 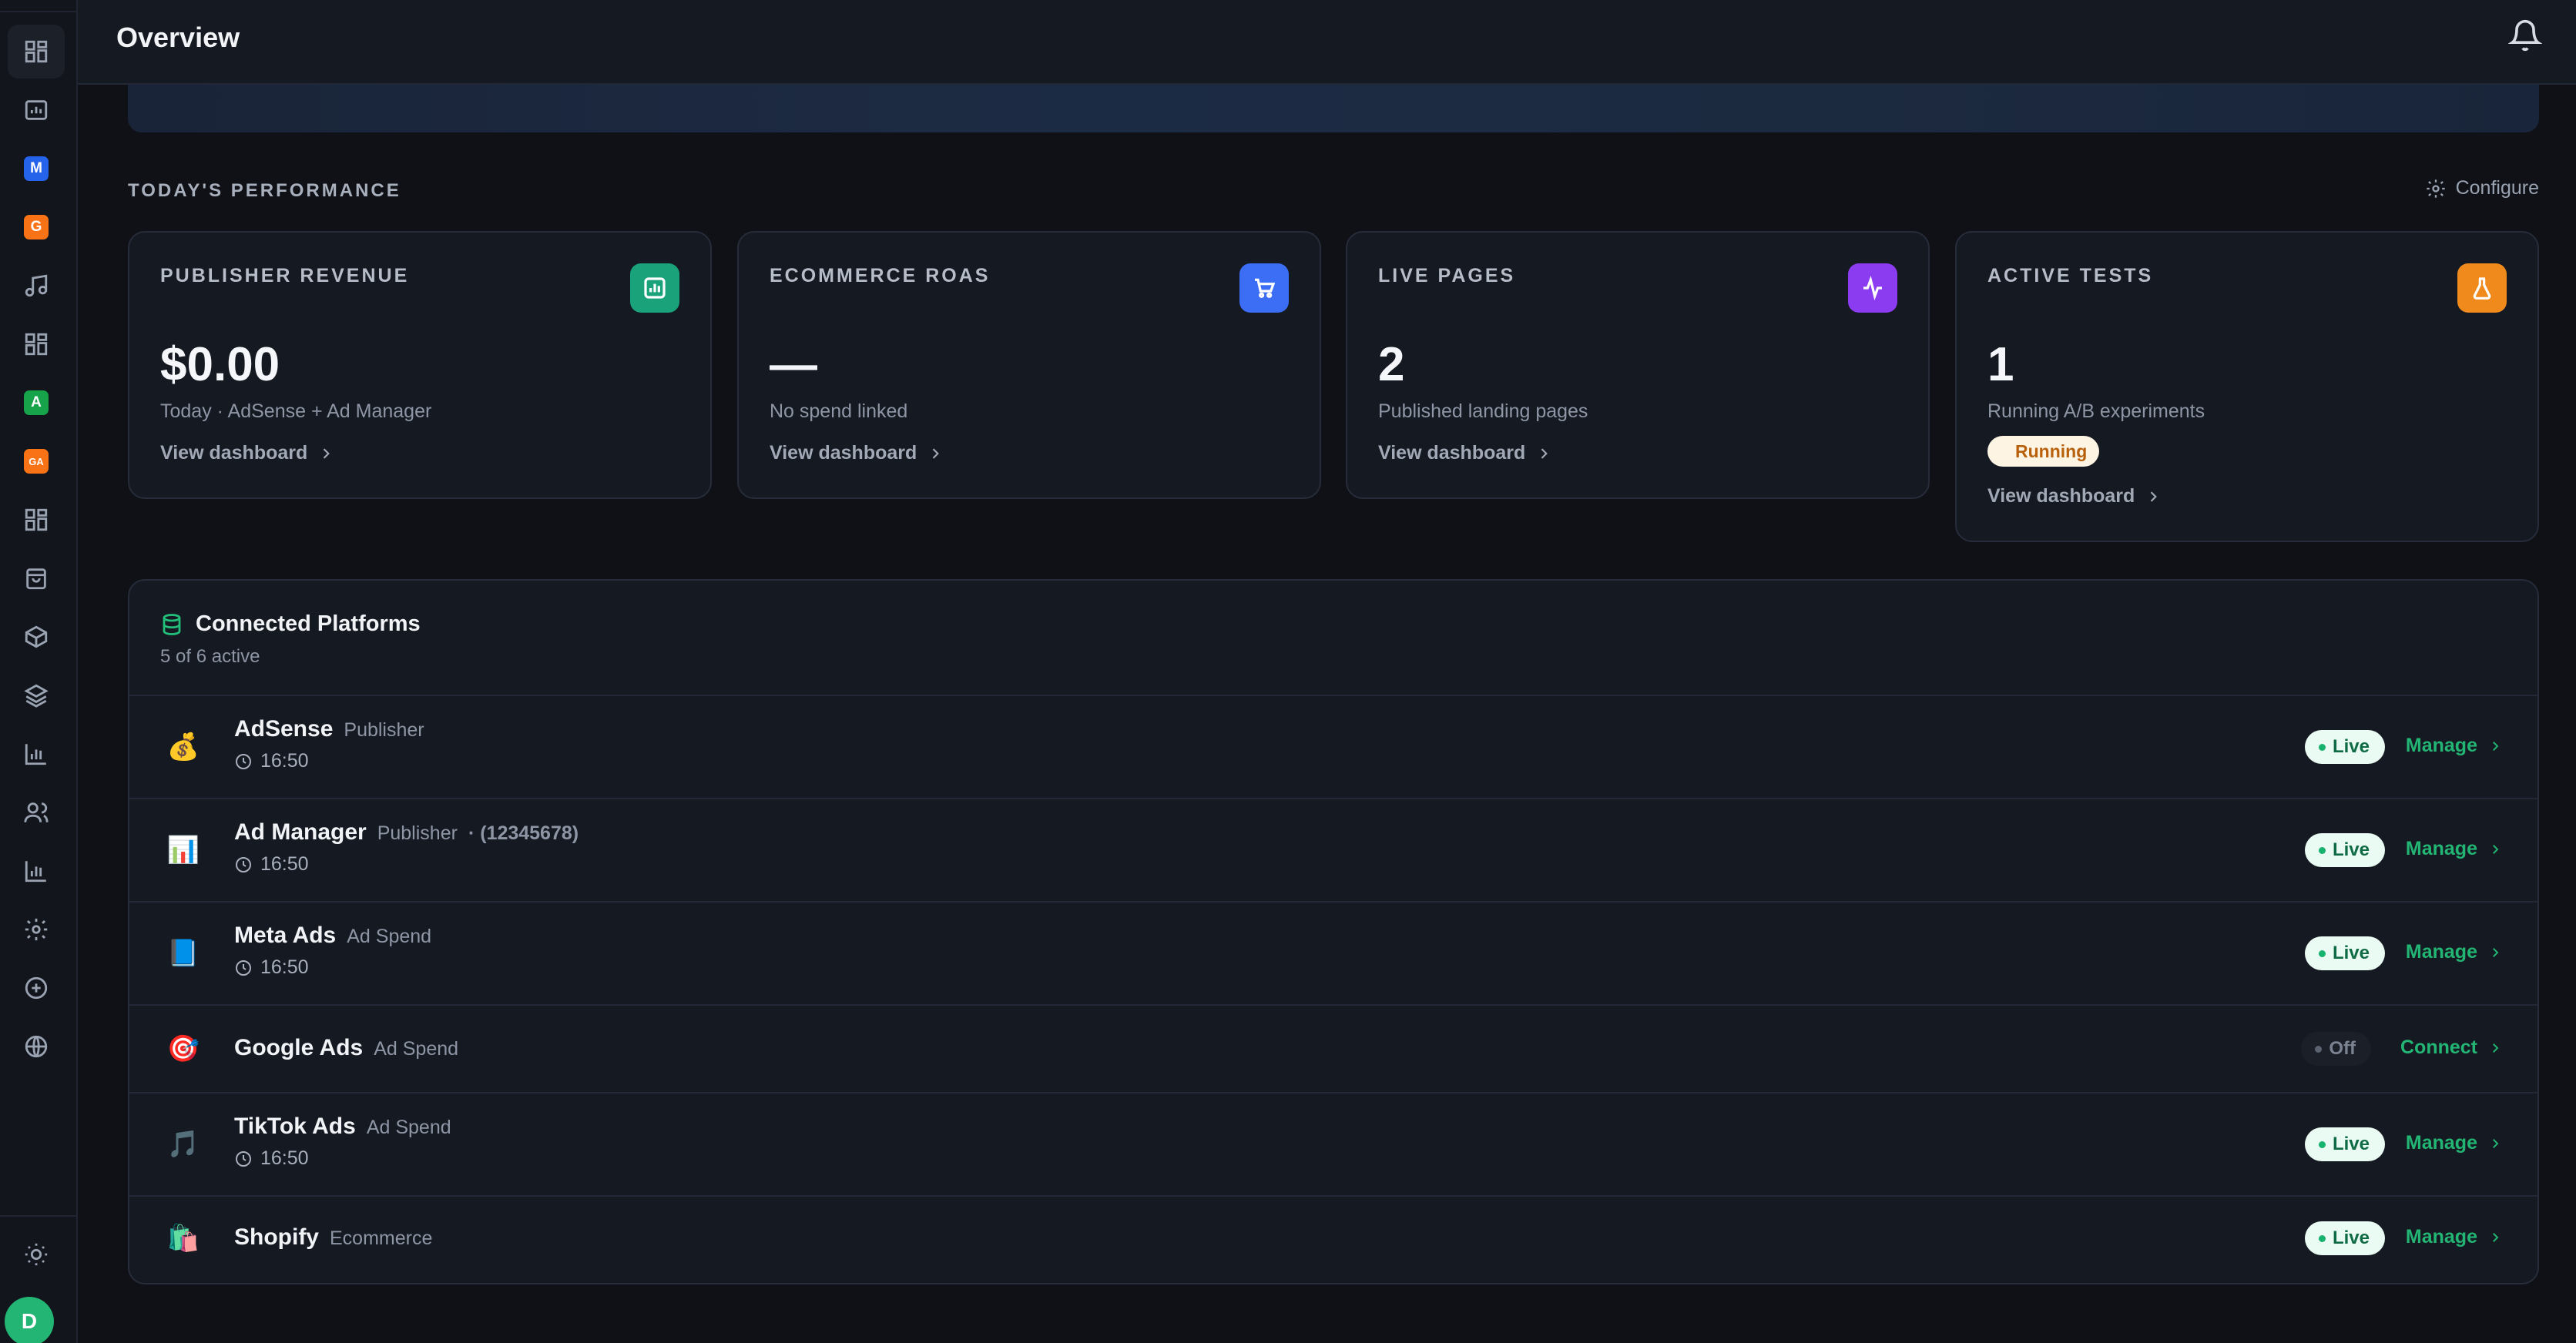 I want to click on sidebar-item-analytics: GA, so click(x=36, y=461).